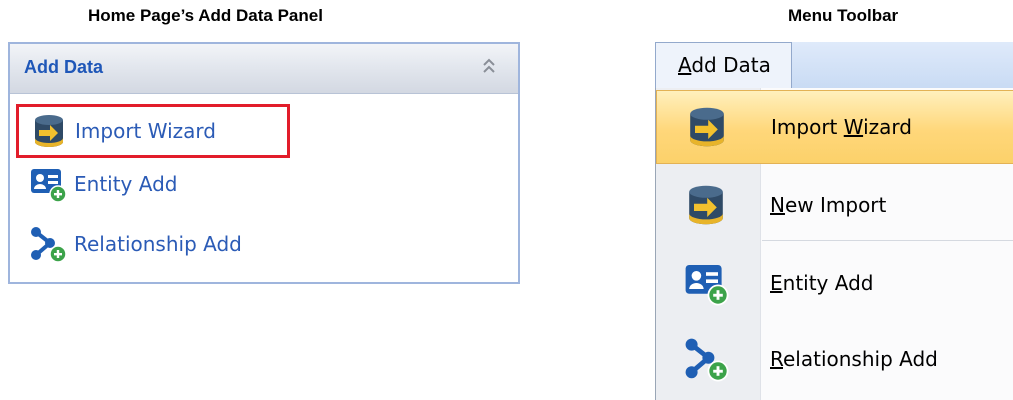 The image size is (1013, 400). What do you see at coordinates (205, 15) in the screenshot?
I see `home-panel-caption: Home Page’s Add Data Panel` at bounding box center [205, 15].